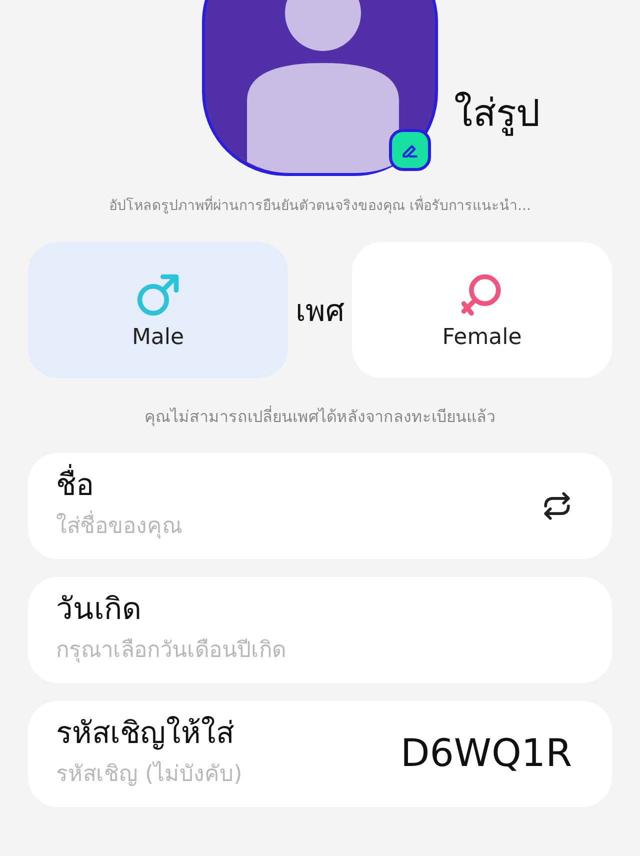 This screenshot has height=856, width=640. What do you see at coordinates (482, 310) in the screenshot?
I see `gender-option: Female` at bounding box center [482, 310].